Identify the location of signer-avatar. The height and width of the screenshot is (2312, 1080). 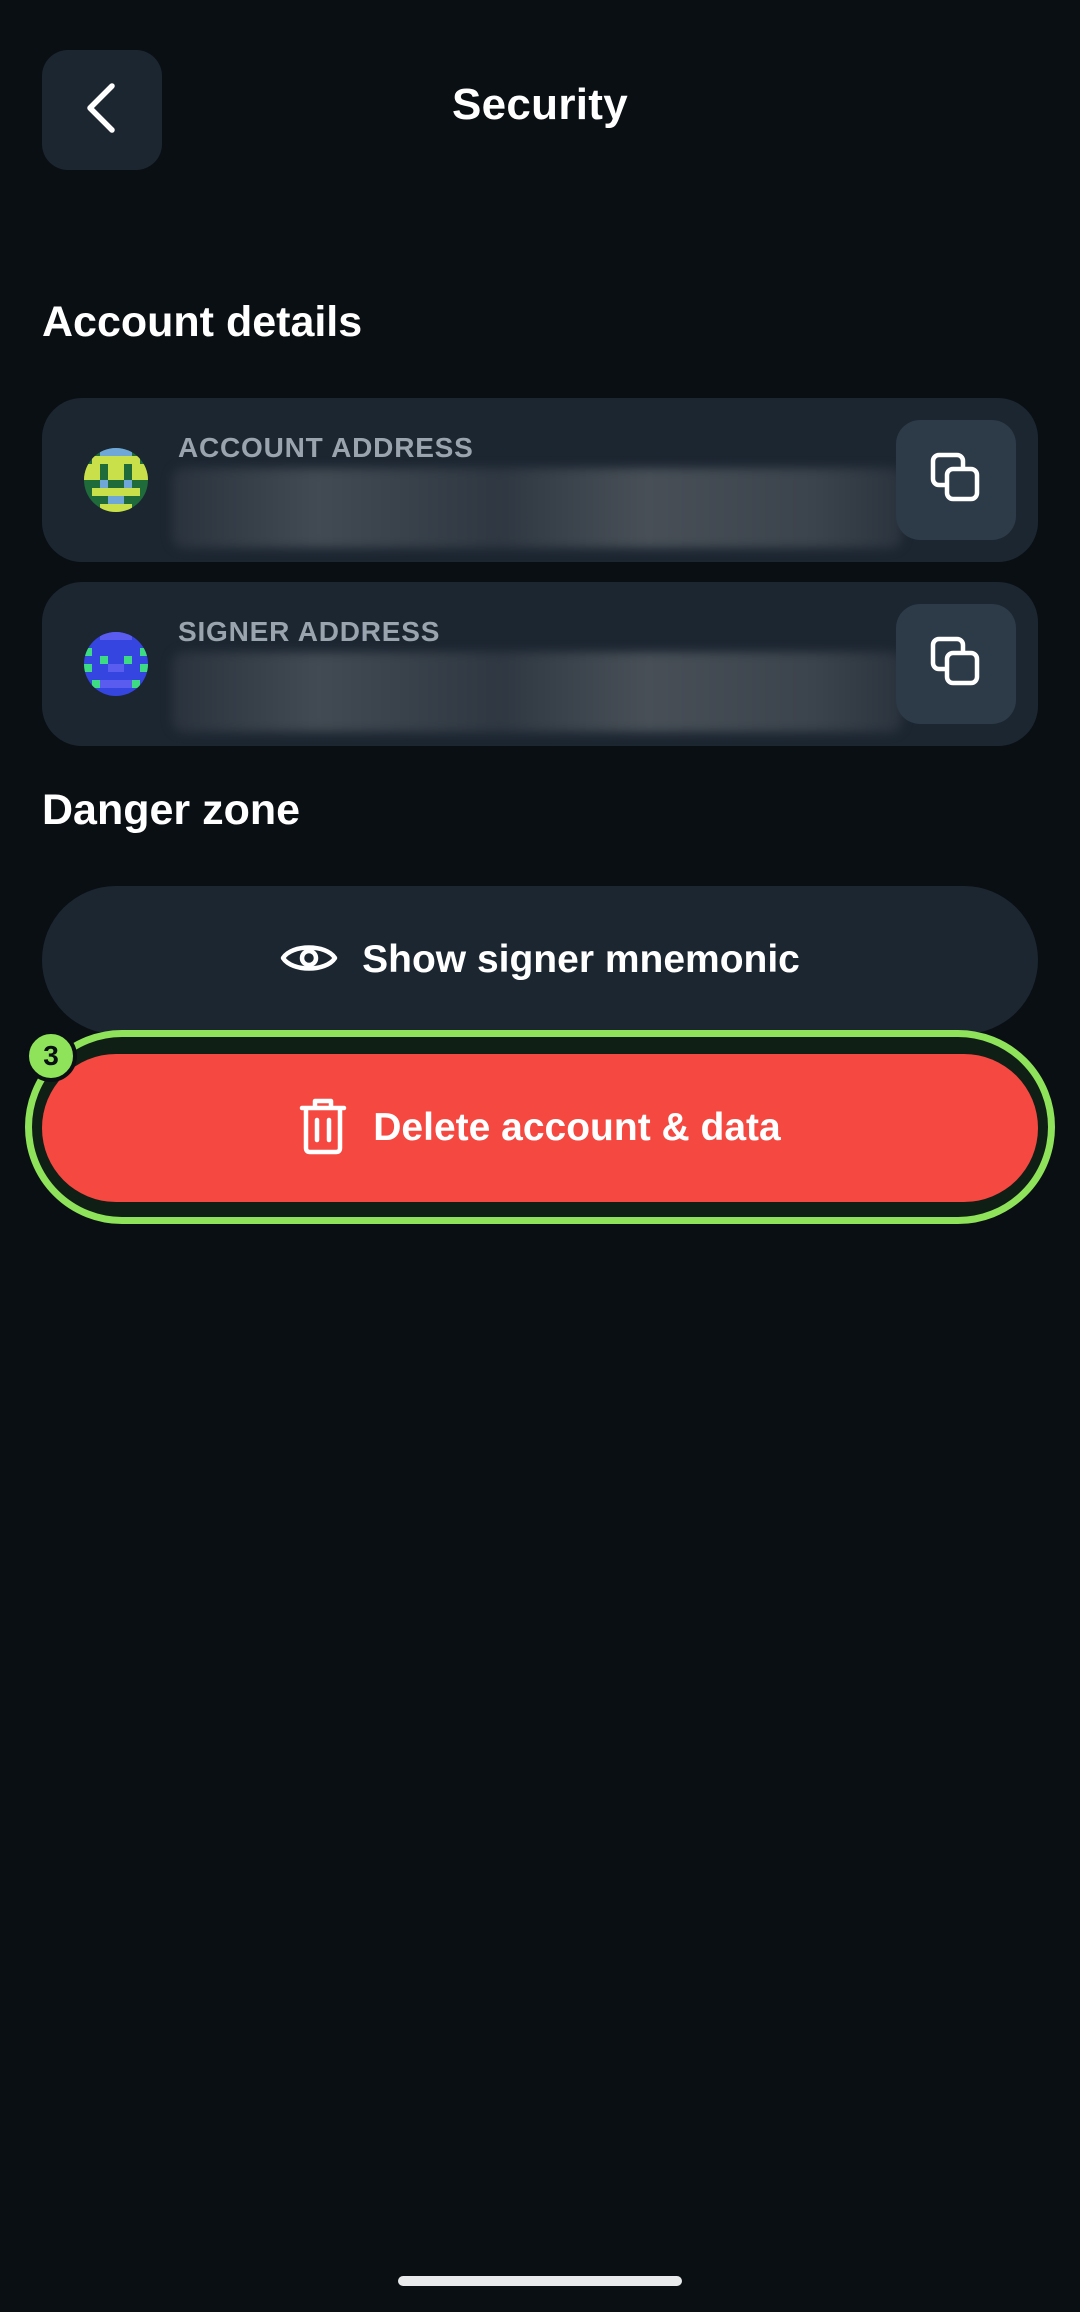
(116, 664).